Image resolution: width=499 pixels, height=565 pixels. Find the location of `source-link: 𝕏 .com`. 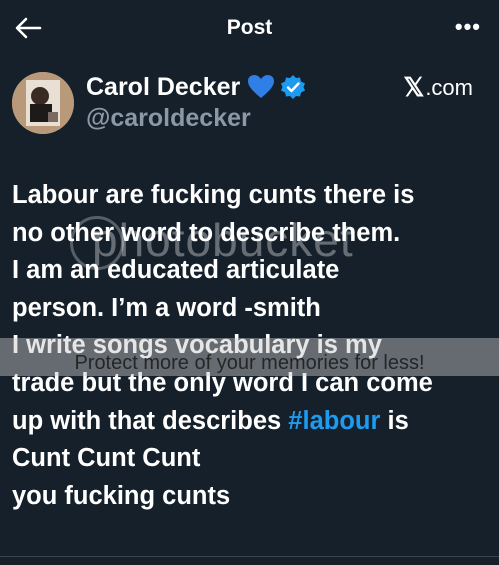

source-link: 𝕏 .com is located at coordinates (438, 87).